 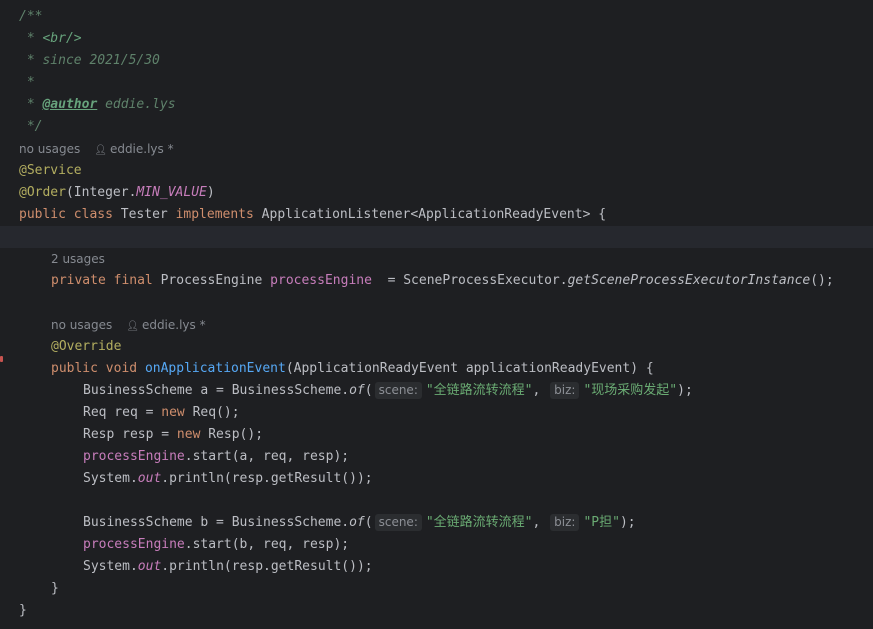 What do you see at coordinates (267, 544) in the screenshot?
I see `start-call: .start(b, req, resp);` at bounding box center [267, 544].